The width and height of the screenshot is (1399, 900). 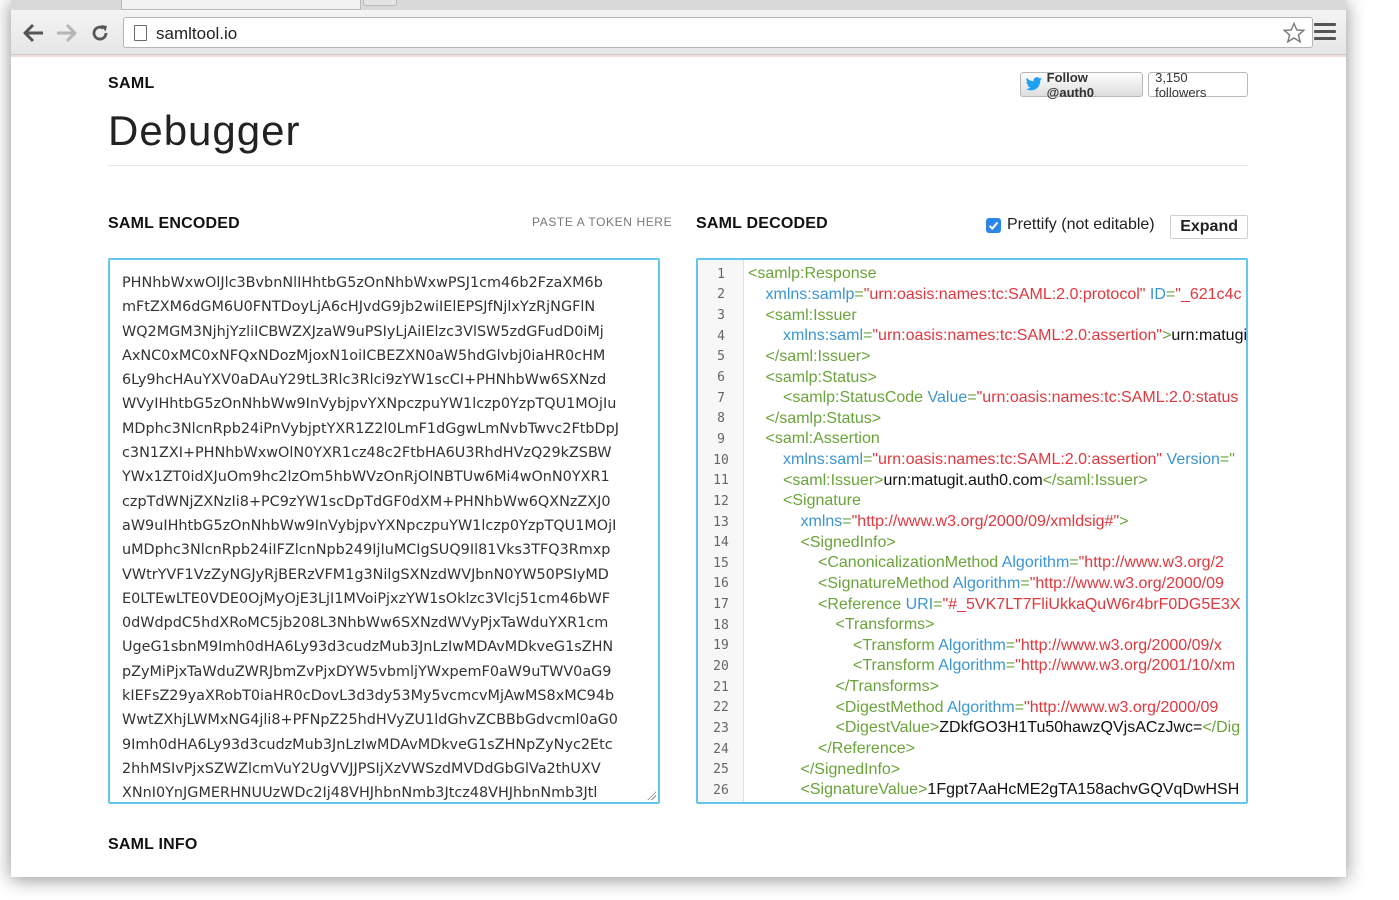 I want to click on new-tab-button, so click(x=380, y=3).